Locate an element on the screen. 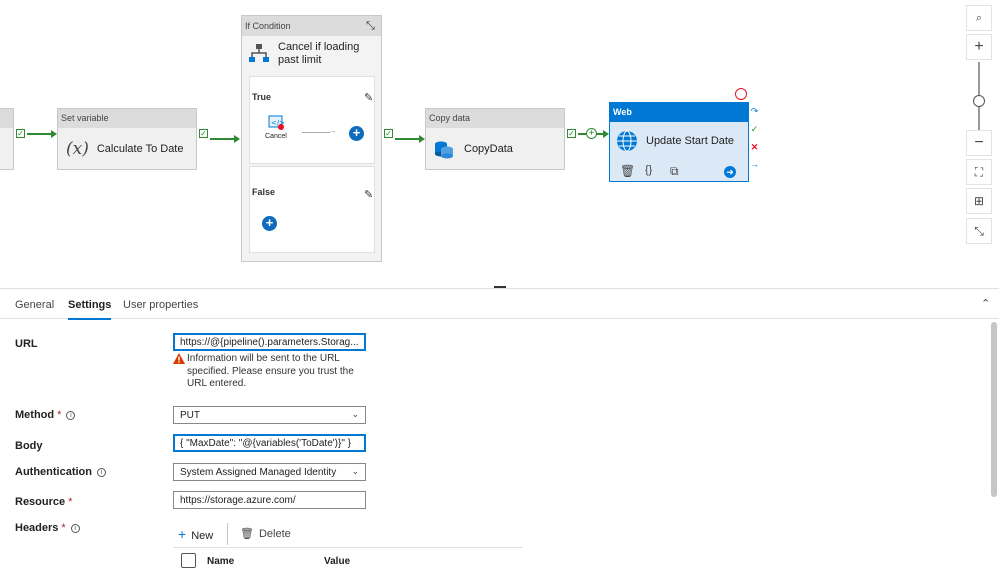  resource-label: Resource * is located at coordinates (44, 502).